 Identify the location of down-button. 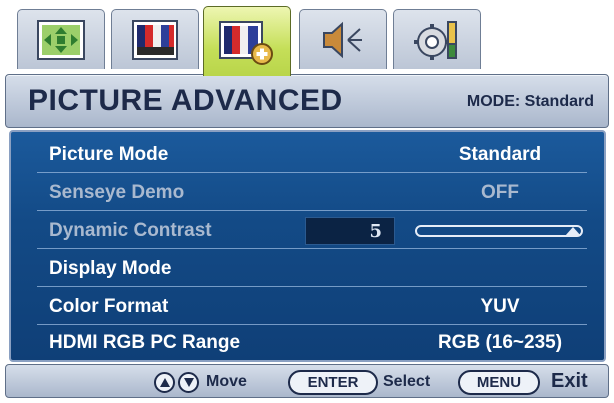
(188, 382).